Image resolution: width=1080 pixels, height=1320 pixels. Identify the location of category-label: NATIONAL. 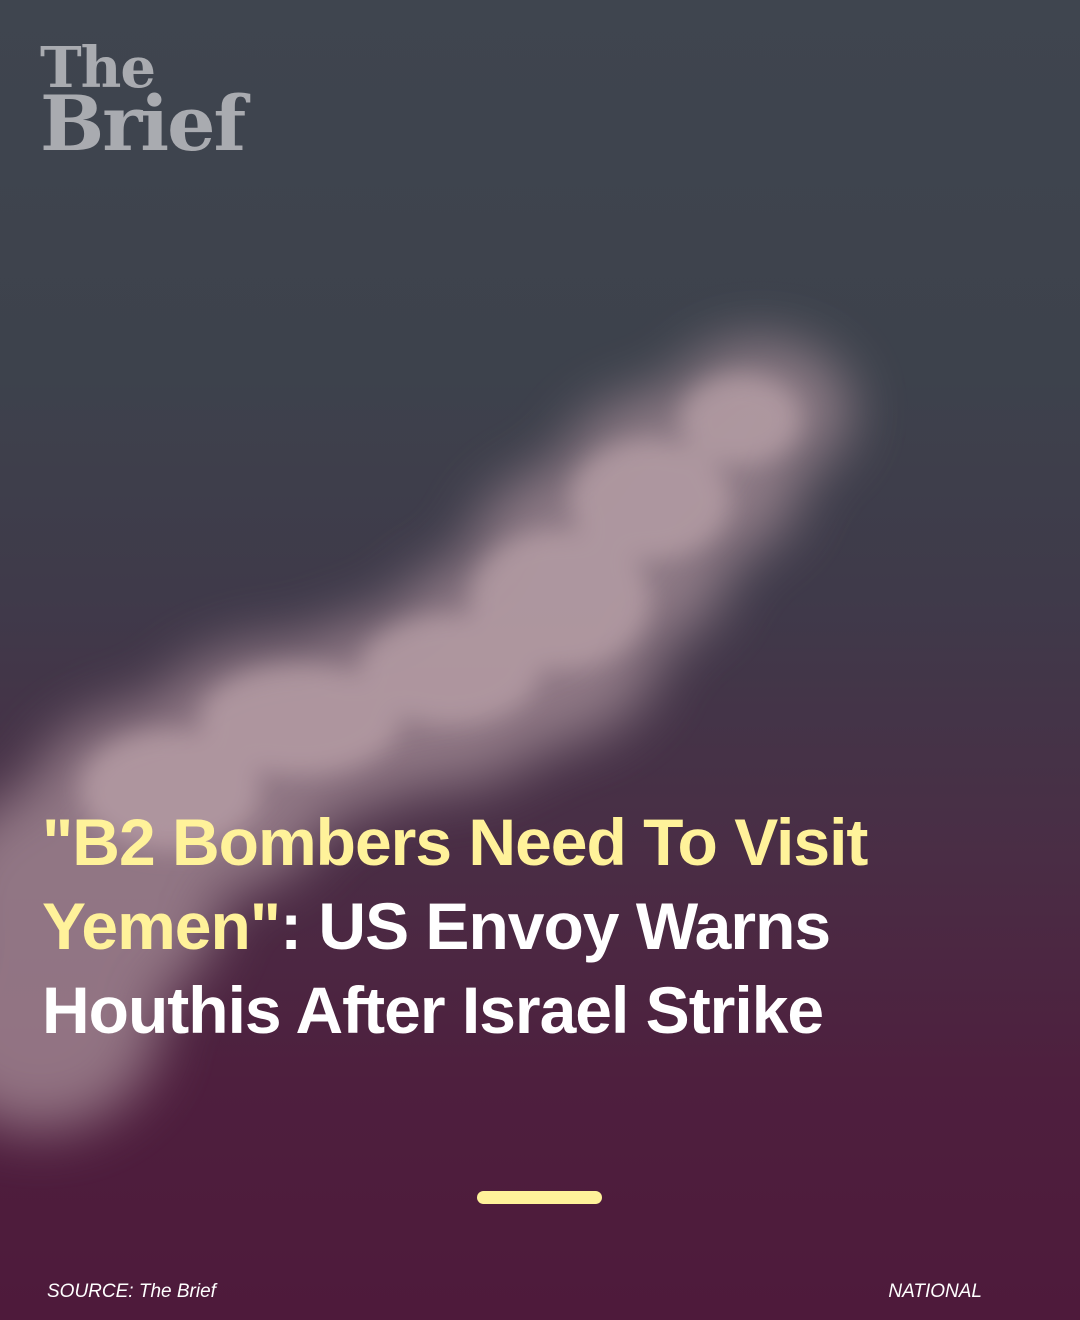
(935, 1291).